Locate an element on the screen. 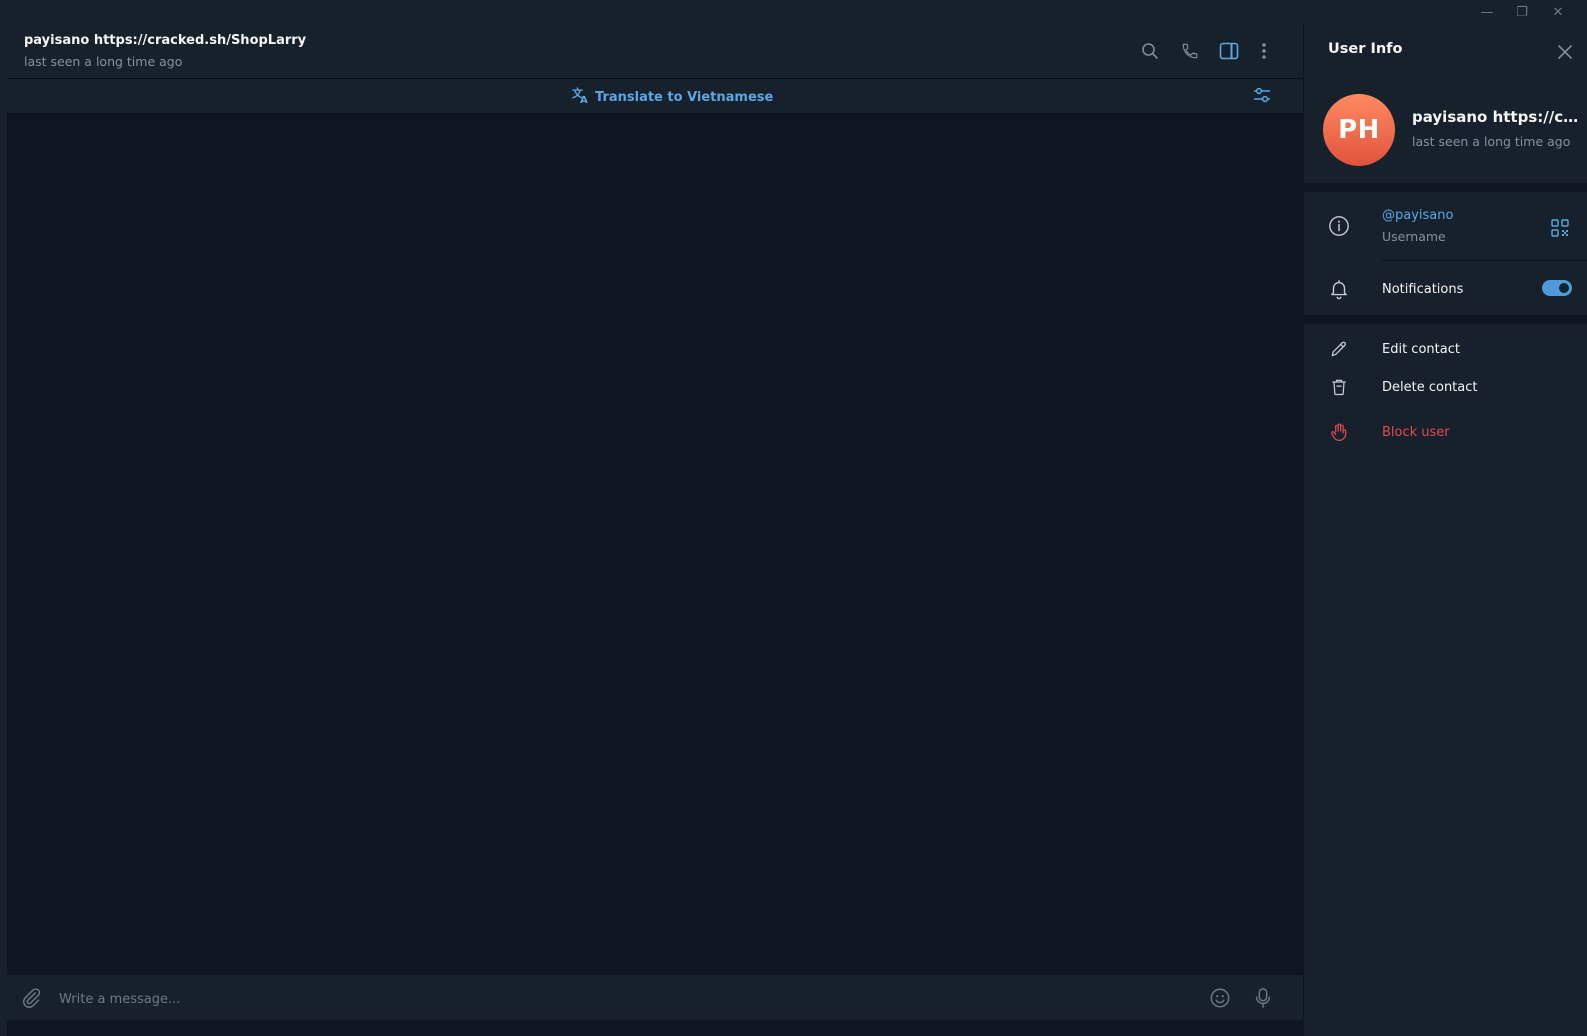 The height and width of the screenshot is (1036, 1587). translate-bar: 文A Translate to Vietnamese is located at coordinates (655, 96).